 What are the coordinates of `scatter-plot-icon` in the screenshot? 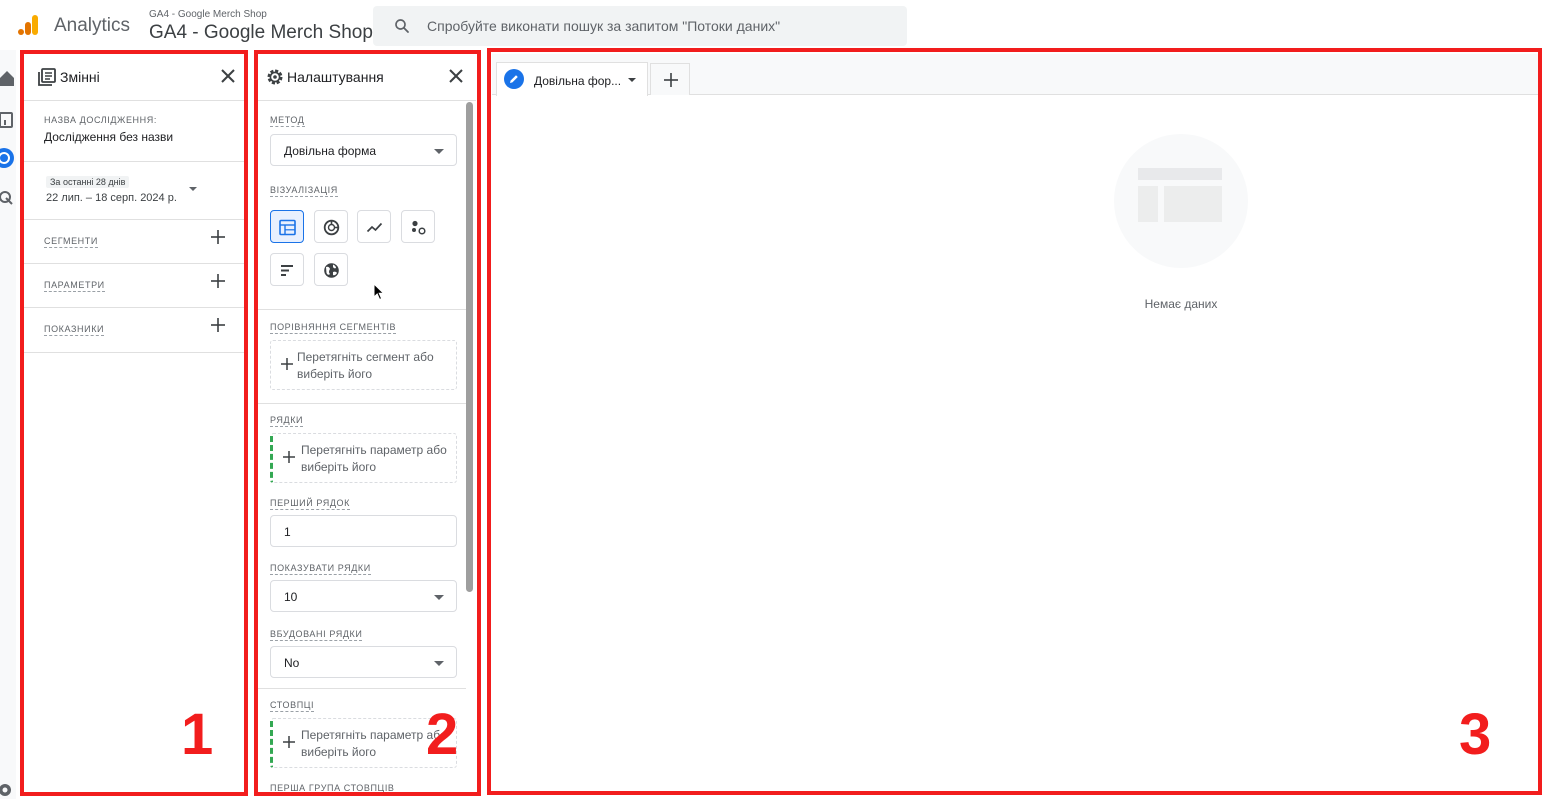 It's located at (419, 227).